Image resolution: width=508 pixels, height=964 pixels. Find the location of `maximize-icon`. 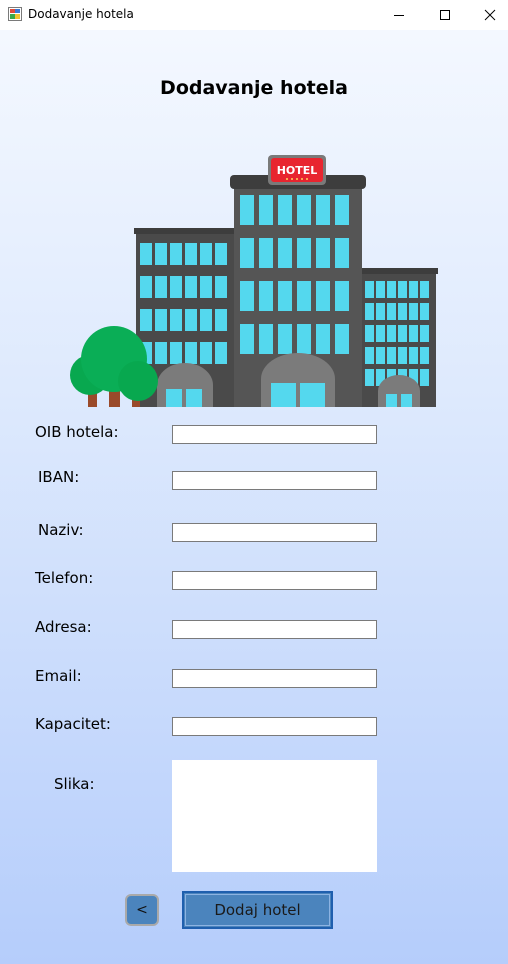

maximize-icon is located at coordinates (445, 15).